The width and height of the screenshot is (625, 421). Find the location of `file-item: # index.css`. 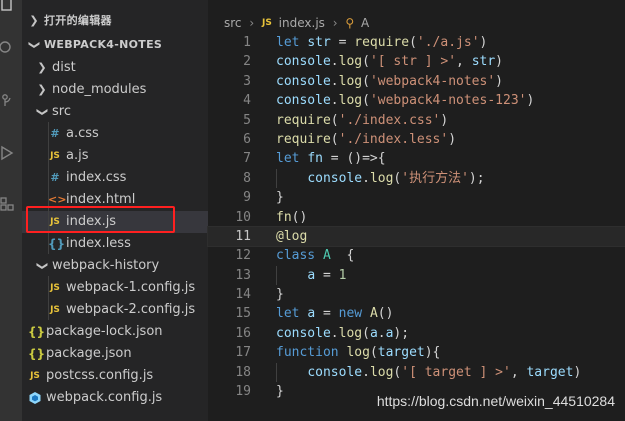

file-item: # index.css is located at coordinates (115, 178).